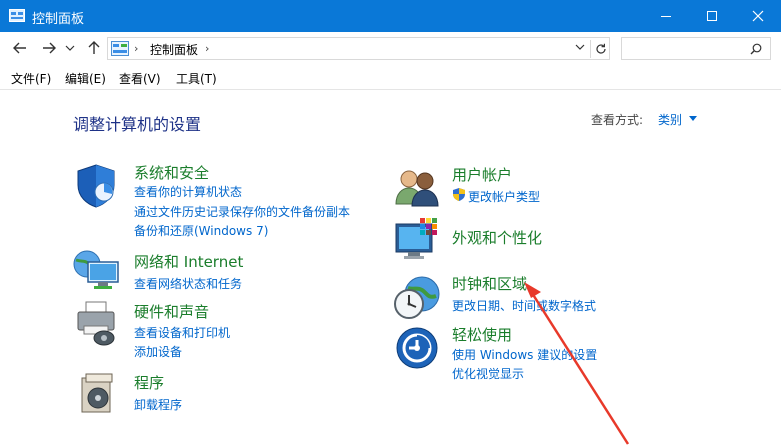 Image resolution: width=781 pixels, height=446 pixels. What do you see at coordinates (497, 237) in the screenshot?
I see `category-appearance-personalization: 外观和个性化` at bounding box center [497, 237].